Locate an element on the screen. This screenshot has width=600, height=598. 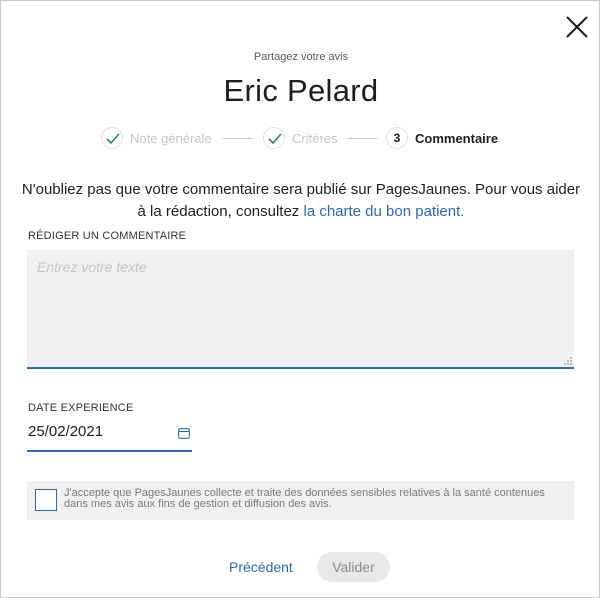
modal-kicker: Partagez votre avis is located at coordinates (301, 57).